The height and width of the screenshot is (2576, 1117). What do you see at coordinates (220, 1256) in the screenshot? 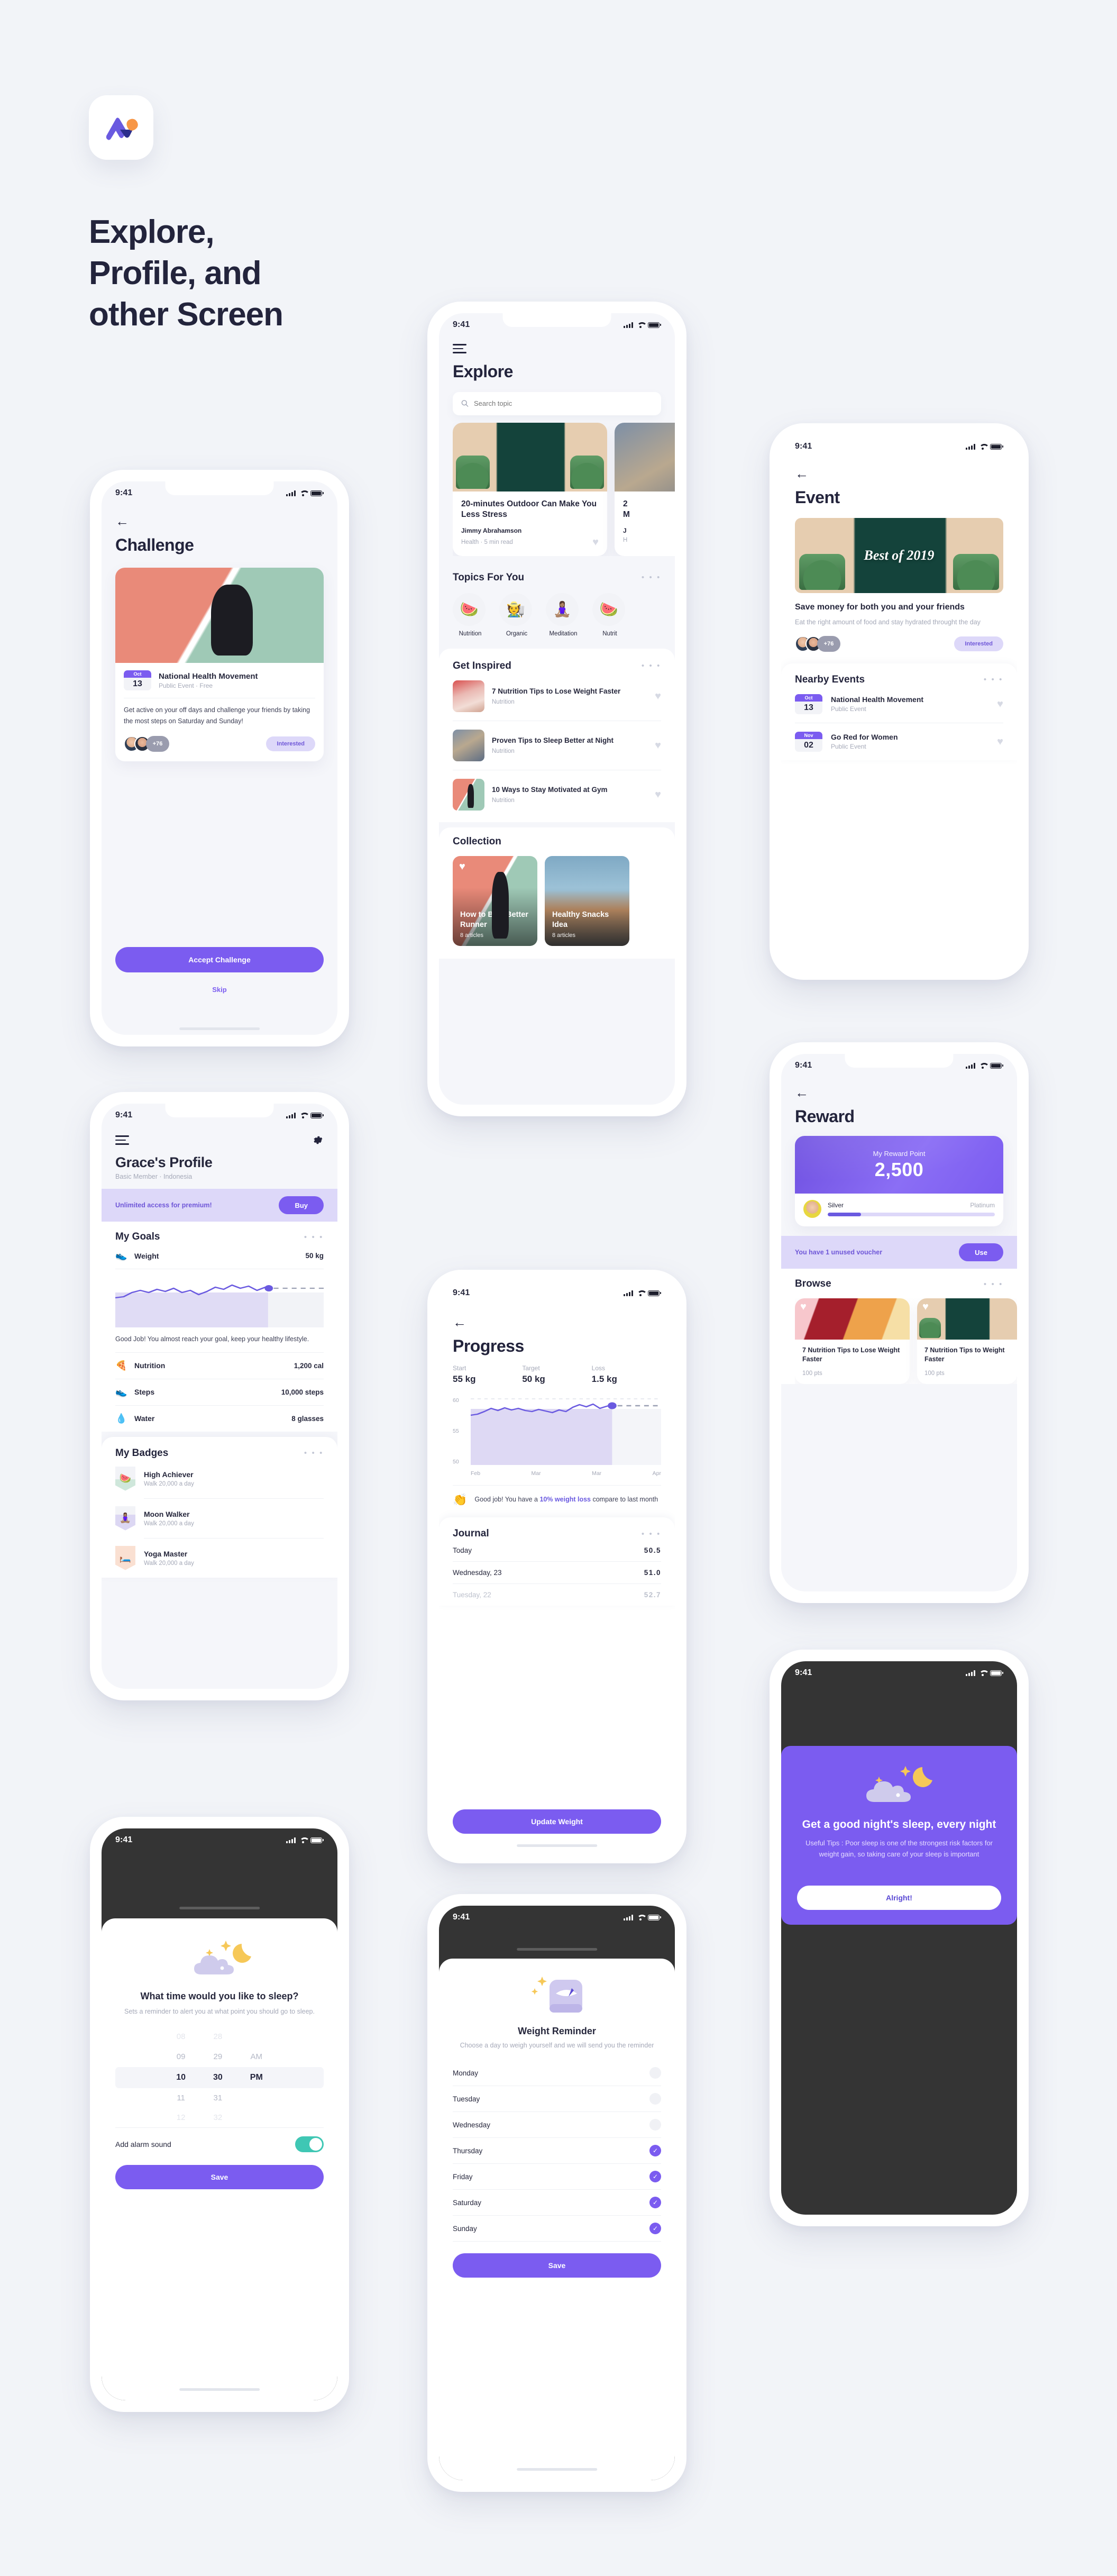
I see `goal-row-weight: 👟 Weight 50 kg` at bounding box center [220, 1256].